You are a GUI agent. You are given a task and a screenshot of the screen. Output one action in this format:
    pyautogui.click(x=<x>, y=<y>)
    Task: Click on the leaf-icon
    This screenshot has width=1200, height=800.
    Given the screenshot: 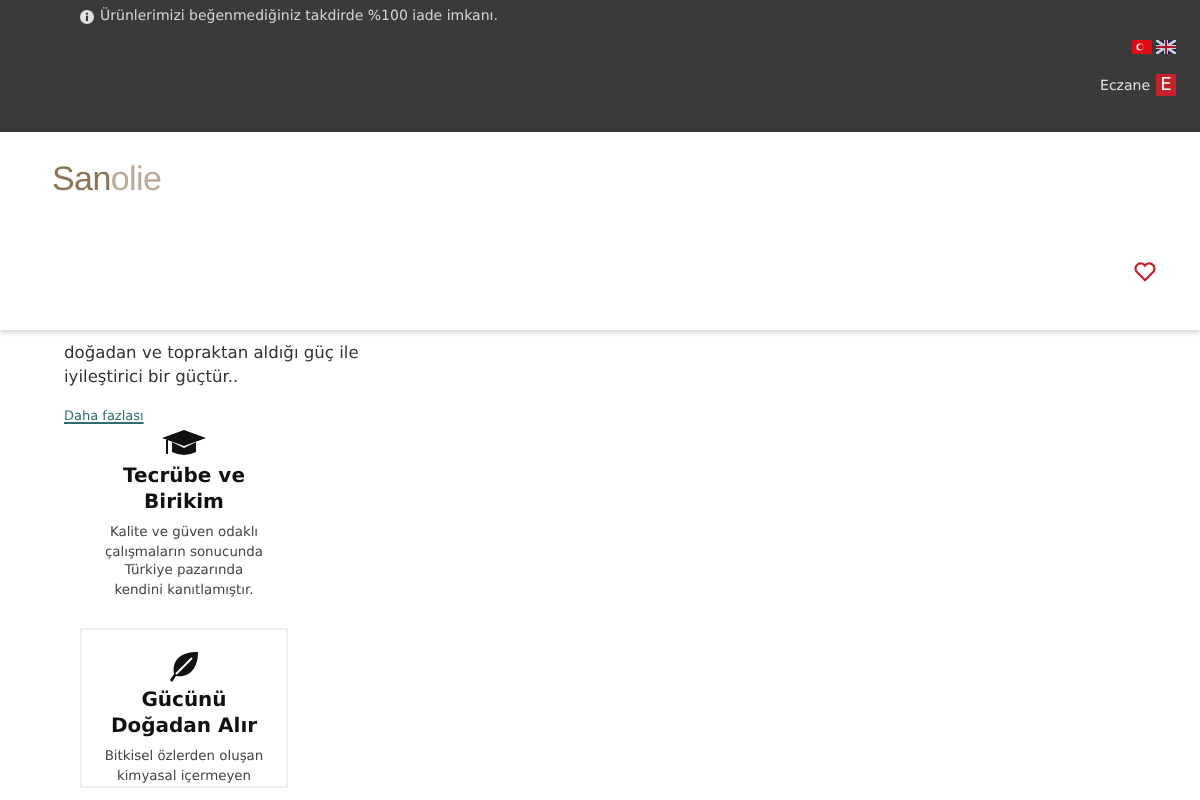 What is the action you would take?
    pyautogui.click(x=184, y=666)
    